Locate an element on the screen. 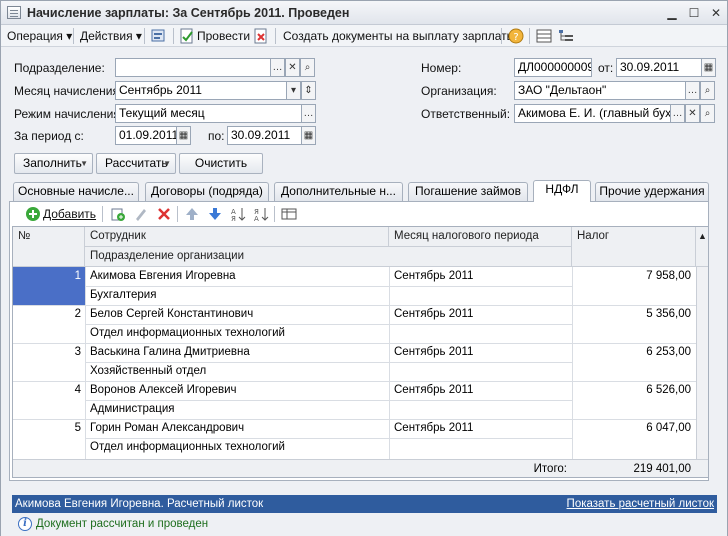 This screenshot has width=728, height=536. org-label: Организация: is located at coordinates (459, 91).